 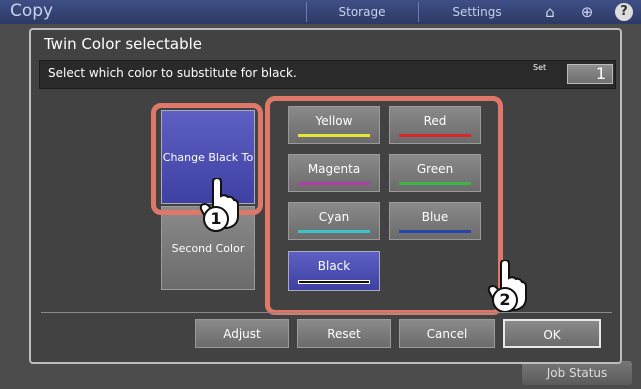 What do you see at coordinates (624, 12) in the screenshot?
I see `help-icon: ?` at bounding box center [624, 12].